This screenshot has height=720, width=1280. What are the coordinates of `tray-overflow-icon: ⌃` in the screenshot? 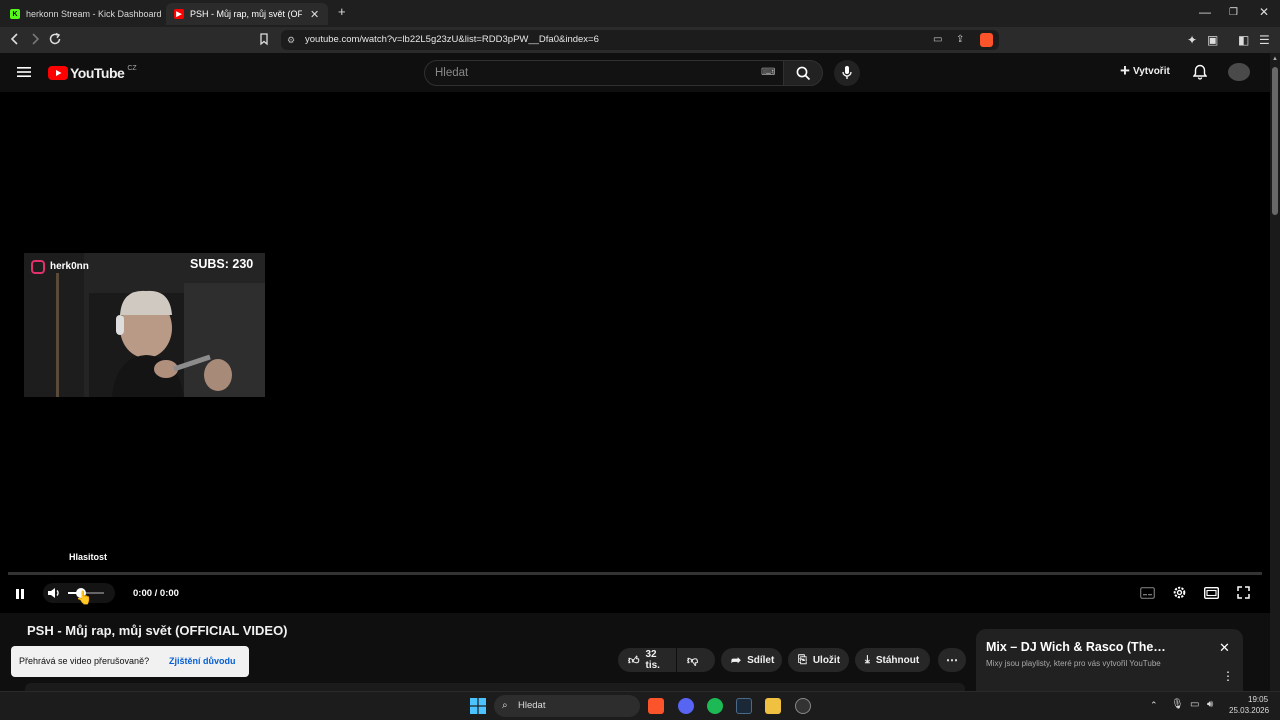 It's located at (1154, 705).